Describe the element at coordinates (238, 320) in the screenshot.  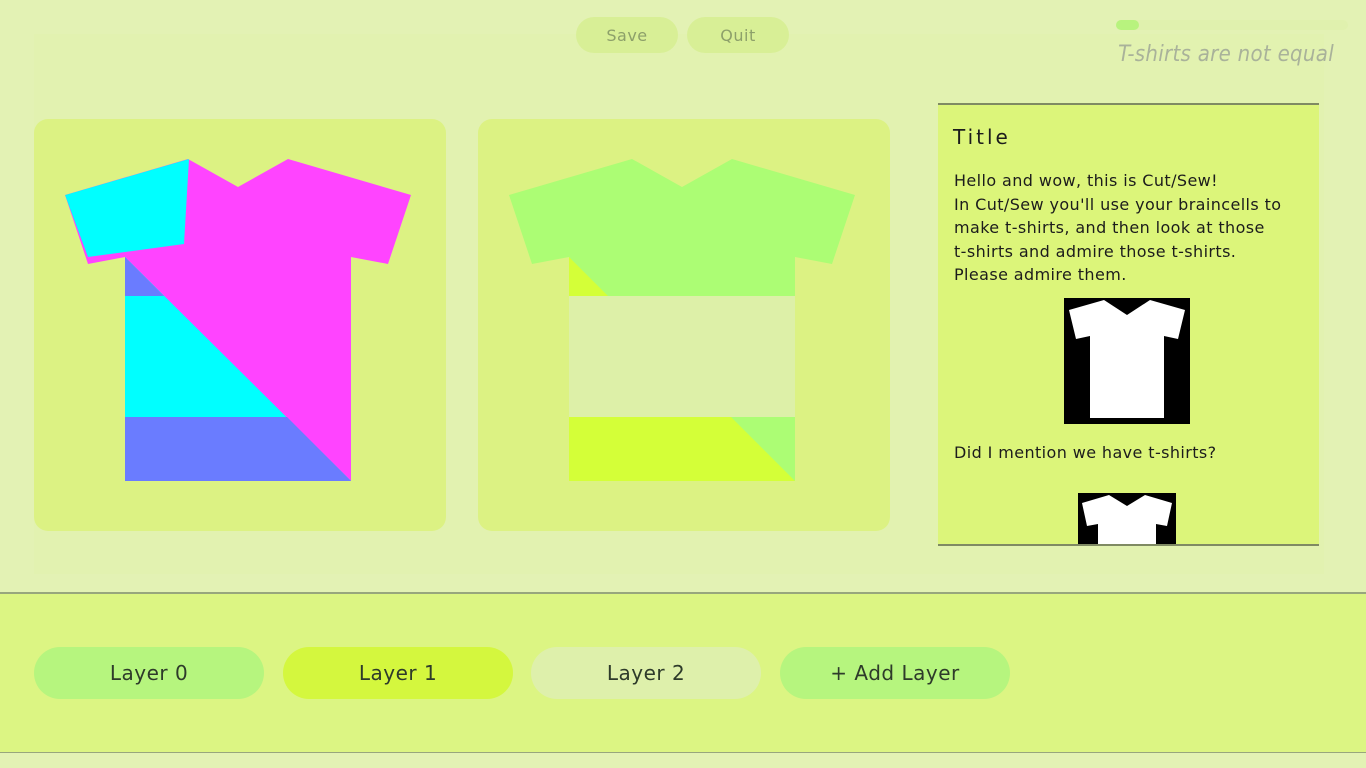
I see `target-shirt-canvas` at that location.